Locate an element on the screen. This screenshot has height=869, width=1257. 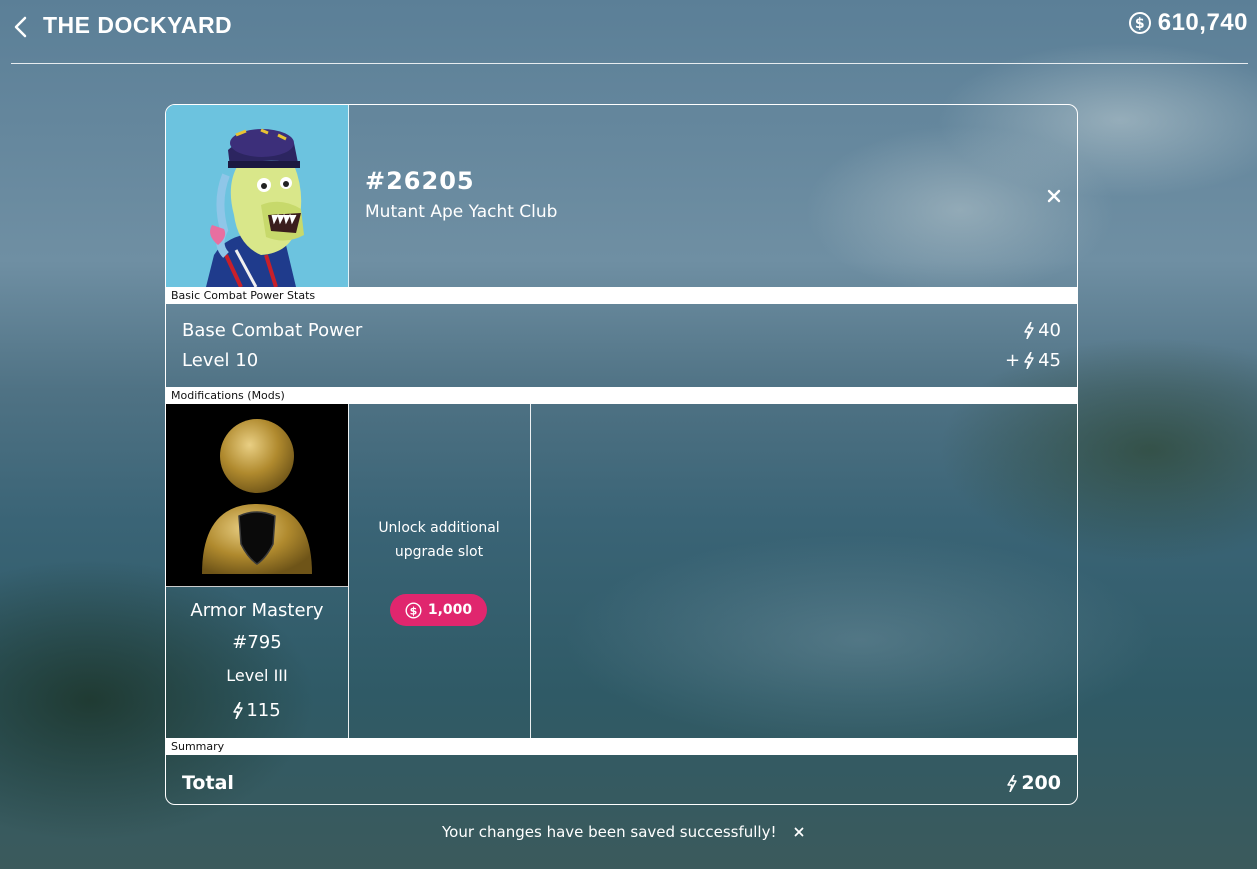
stat-prefix: + is located at coordinates (1013, 360).